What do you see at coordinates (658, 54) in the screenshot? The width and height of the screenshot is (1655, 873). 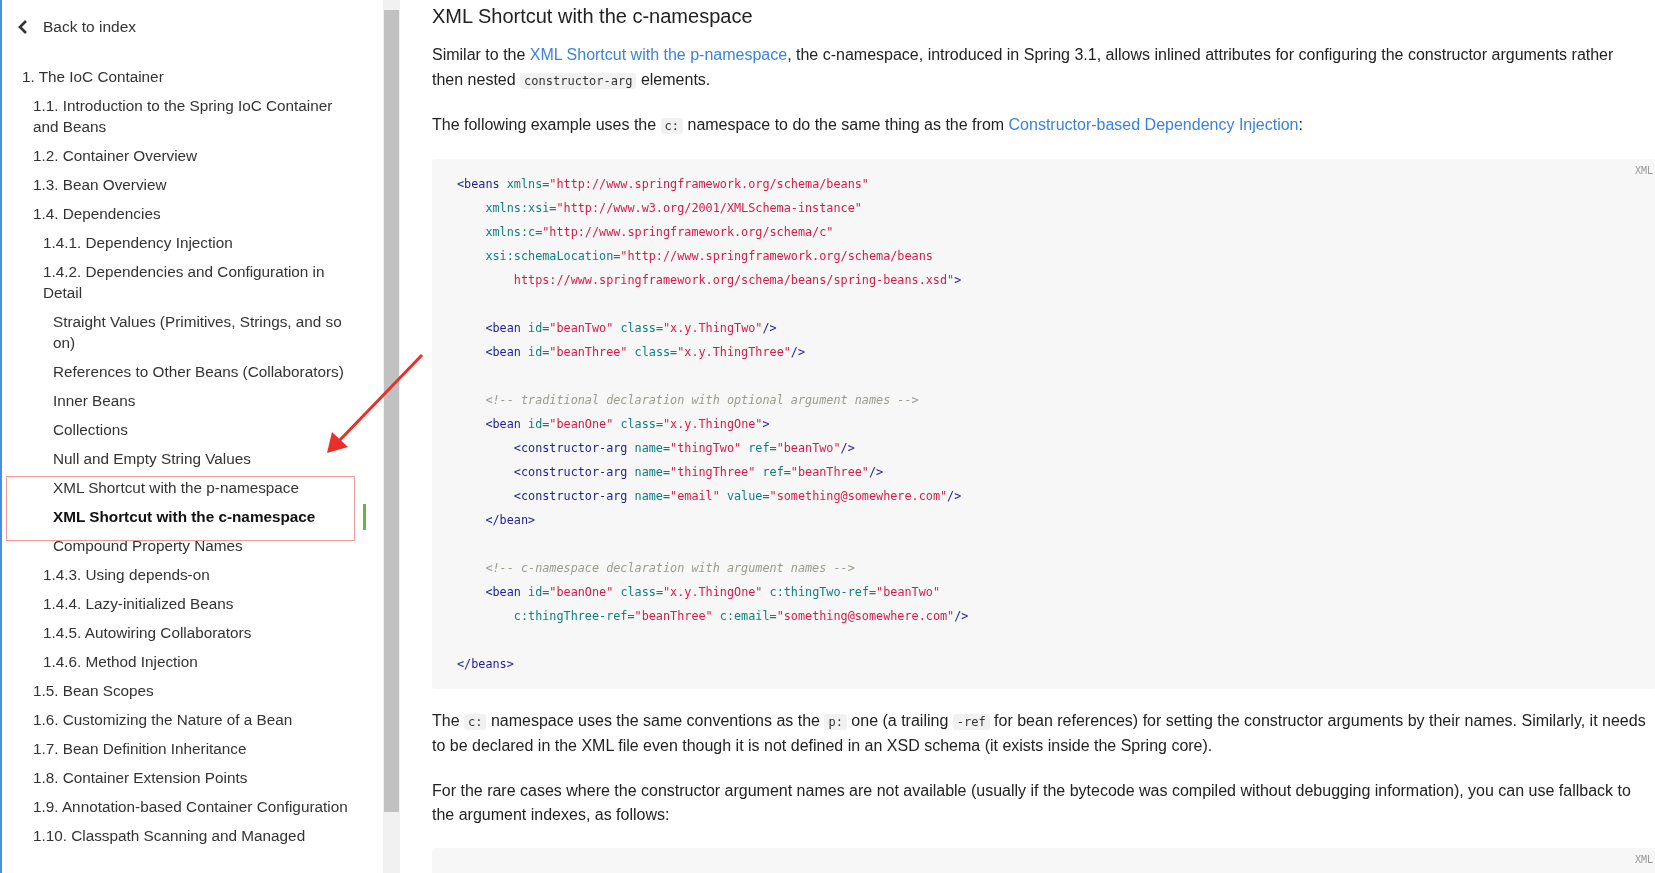 I see `link: XML Shortcut with the p-namespace` at bounding box center [658, 54].